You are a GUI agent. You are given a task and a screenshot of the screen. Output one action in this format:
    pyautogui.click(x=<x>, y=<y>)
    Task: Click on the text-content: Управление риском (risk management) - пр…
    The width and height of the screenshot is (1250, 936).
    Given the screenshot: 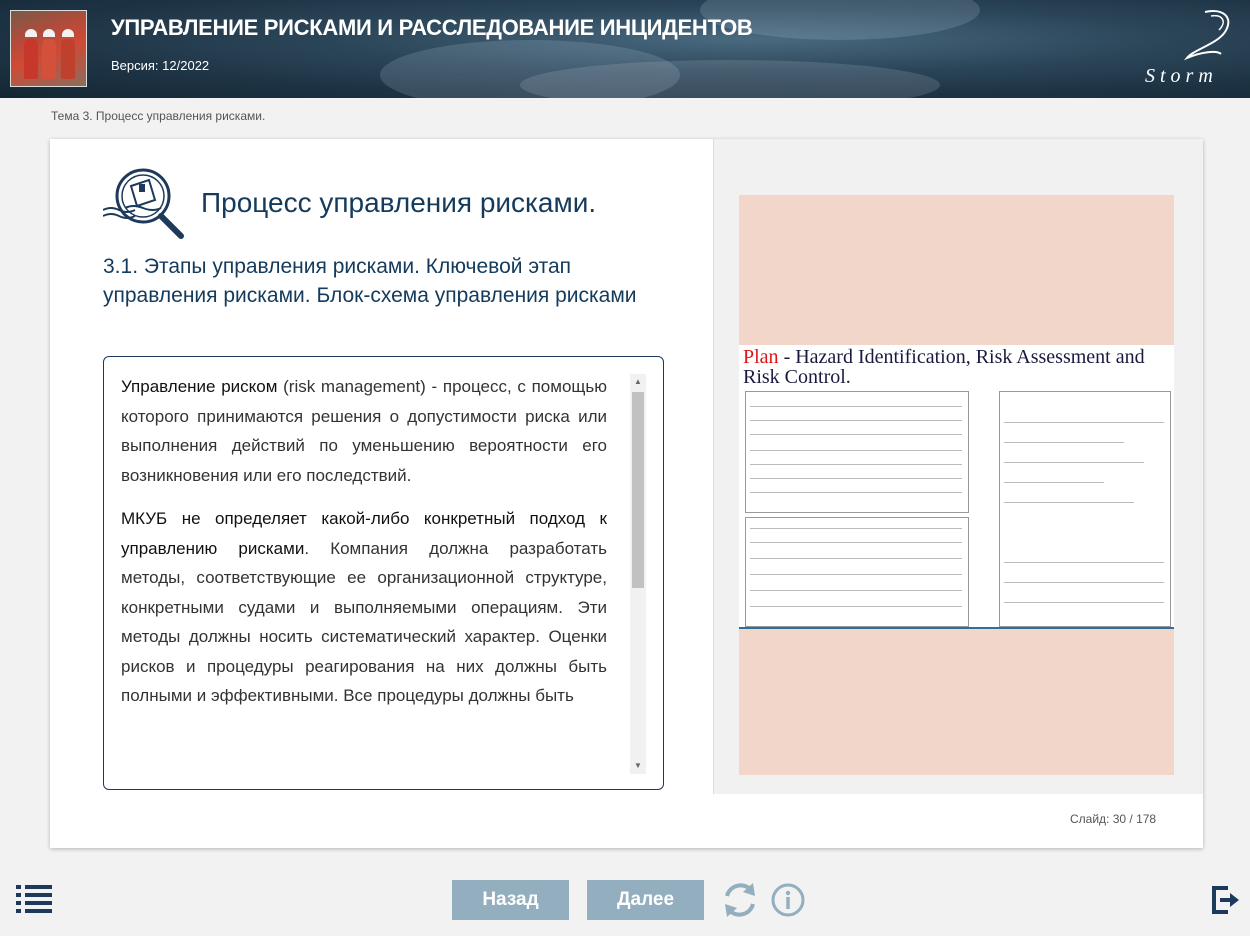 What is the action you would take?
    pyautogui.click(x=364, y=548)
    